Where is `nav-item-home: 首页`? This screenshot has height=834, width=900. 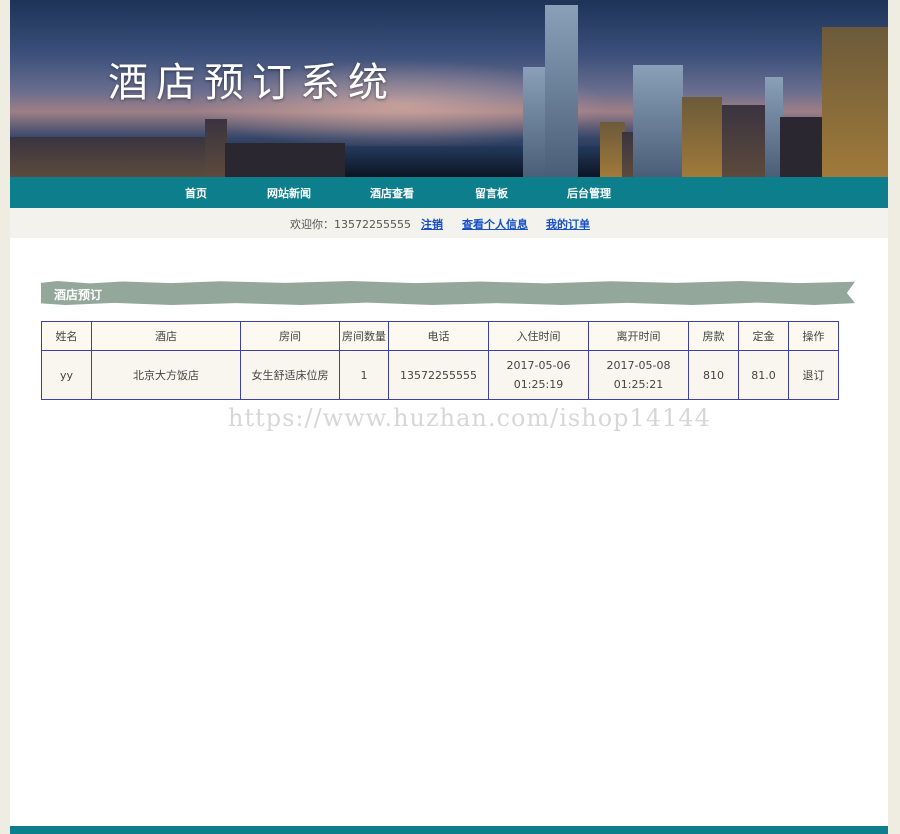
nav-item-home: 首页 is located at coordinates (196, 193).